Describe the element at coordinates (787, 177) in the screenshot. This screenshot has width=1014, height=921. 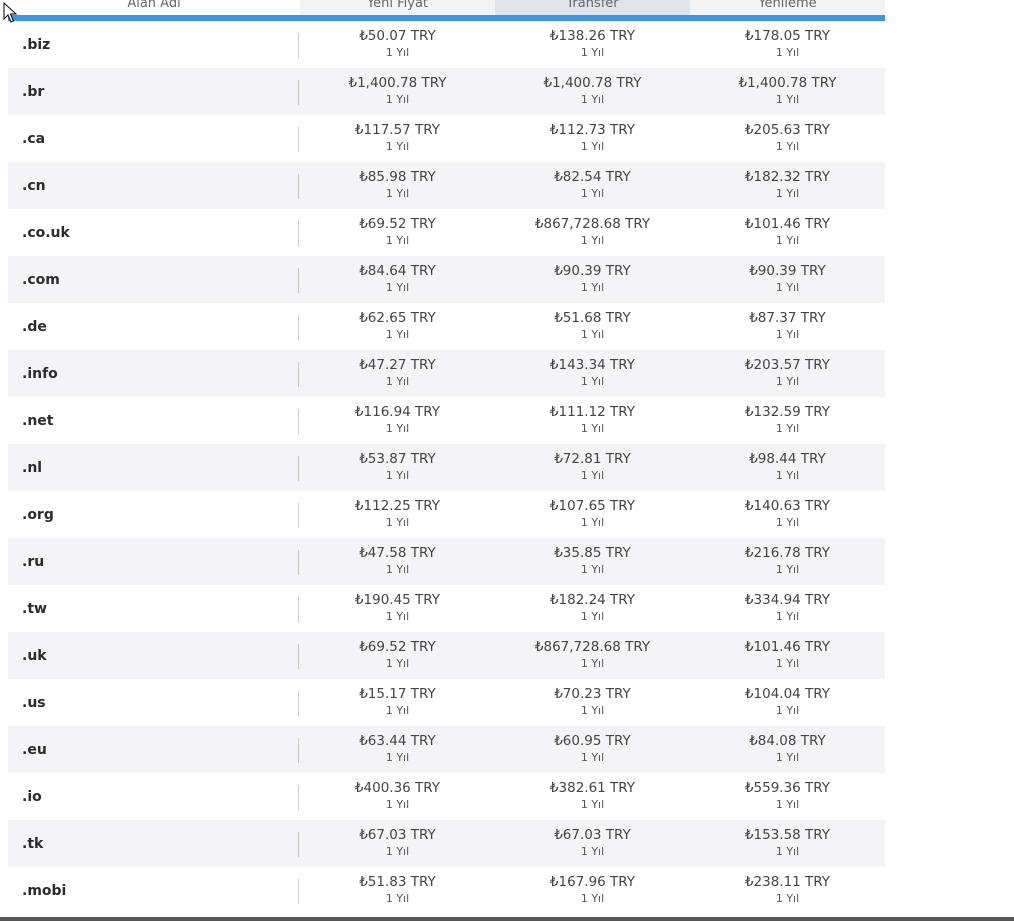
I see `renew-price: ₺182.32 TRY` at that location.